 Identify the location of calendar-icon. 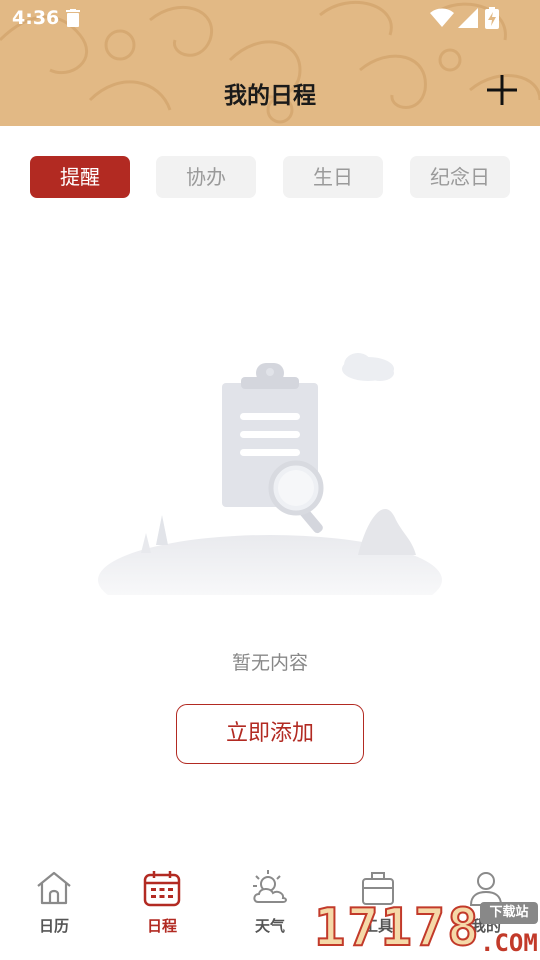
(162, 889).